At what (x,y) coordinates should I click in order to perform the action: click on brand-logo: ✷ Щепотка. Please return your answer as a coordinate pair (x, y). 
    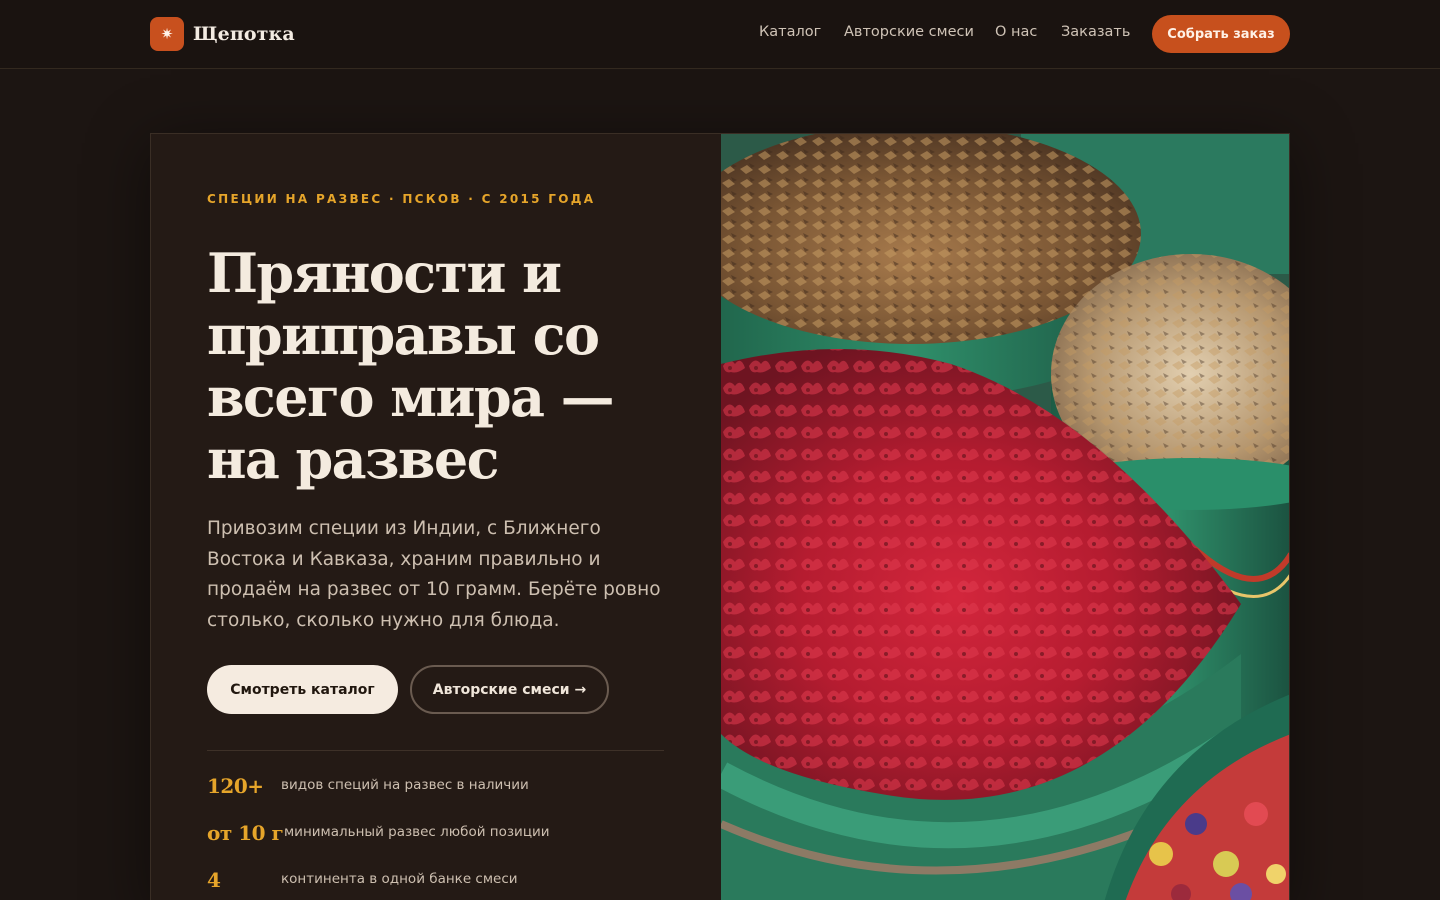
    Looking at the image, I should click on (222, 33).